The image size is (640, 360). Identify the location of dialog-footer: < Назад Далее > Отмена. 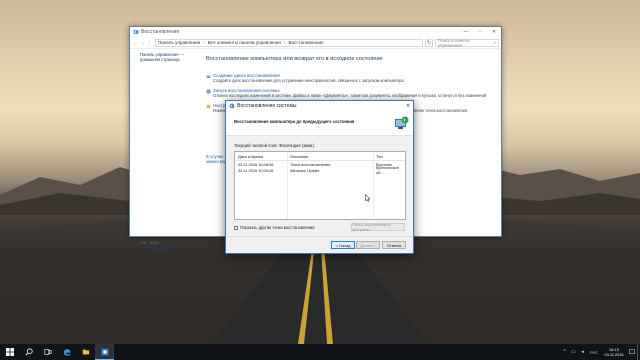
(319, 244).